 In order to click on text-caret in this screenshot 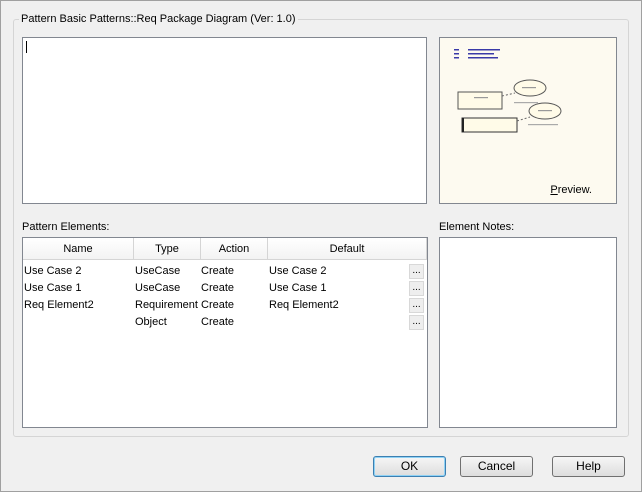, I will do `click(26, 47)`.